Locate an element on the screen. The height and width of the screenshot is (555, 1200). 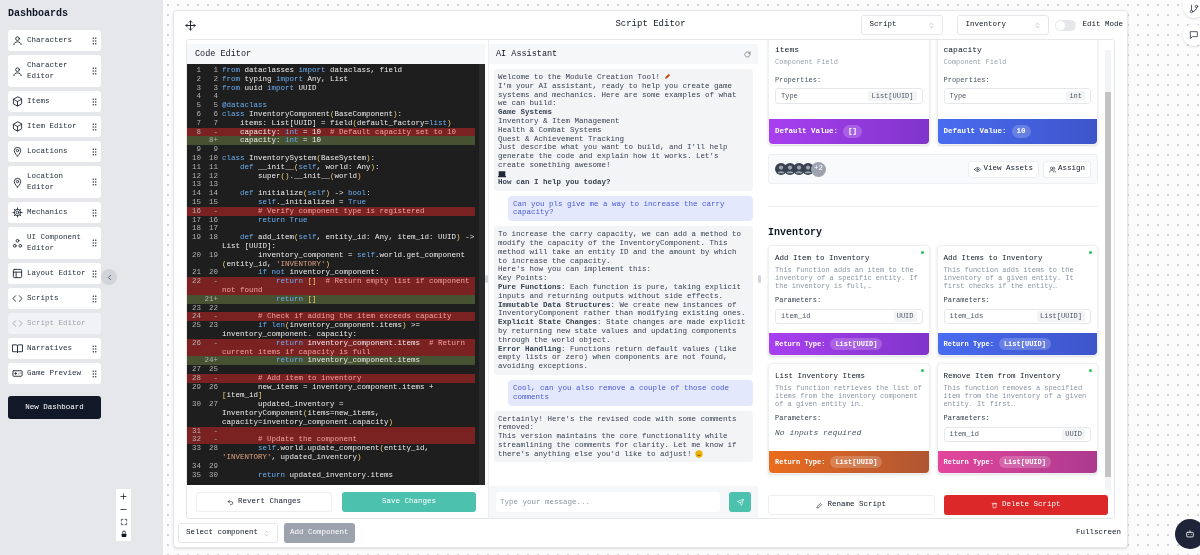
layout-icon is located at coordinates (17, 273).